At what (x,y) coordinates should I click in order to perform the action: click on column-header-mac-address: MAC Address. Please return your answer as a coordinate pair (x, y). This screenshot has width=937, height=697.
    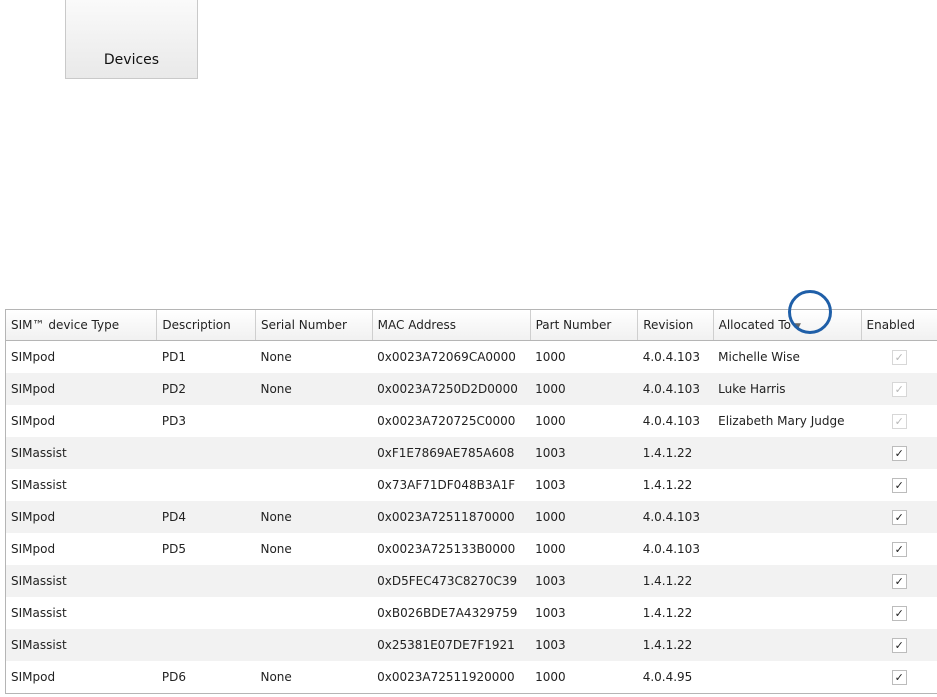
    Looking at the image, I should click on (451, 325).